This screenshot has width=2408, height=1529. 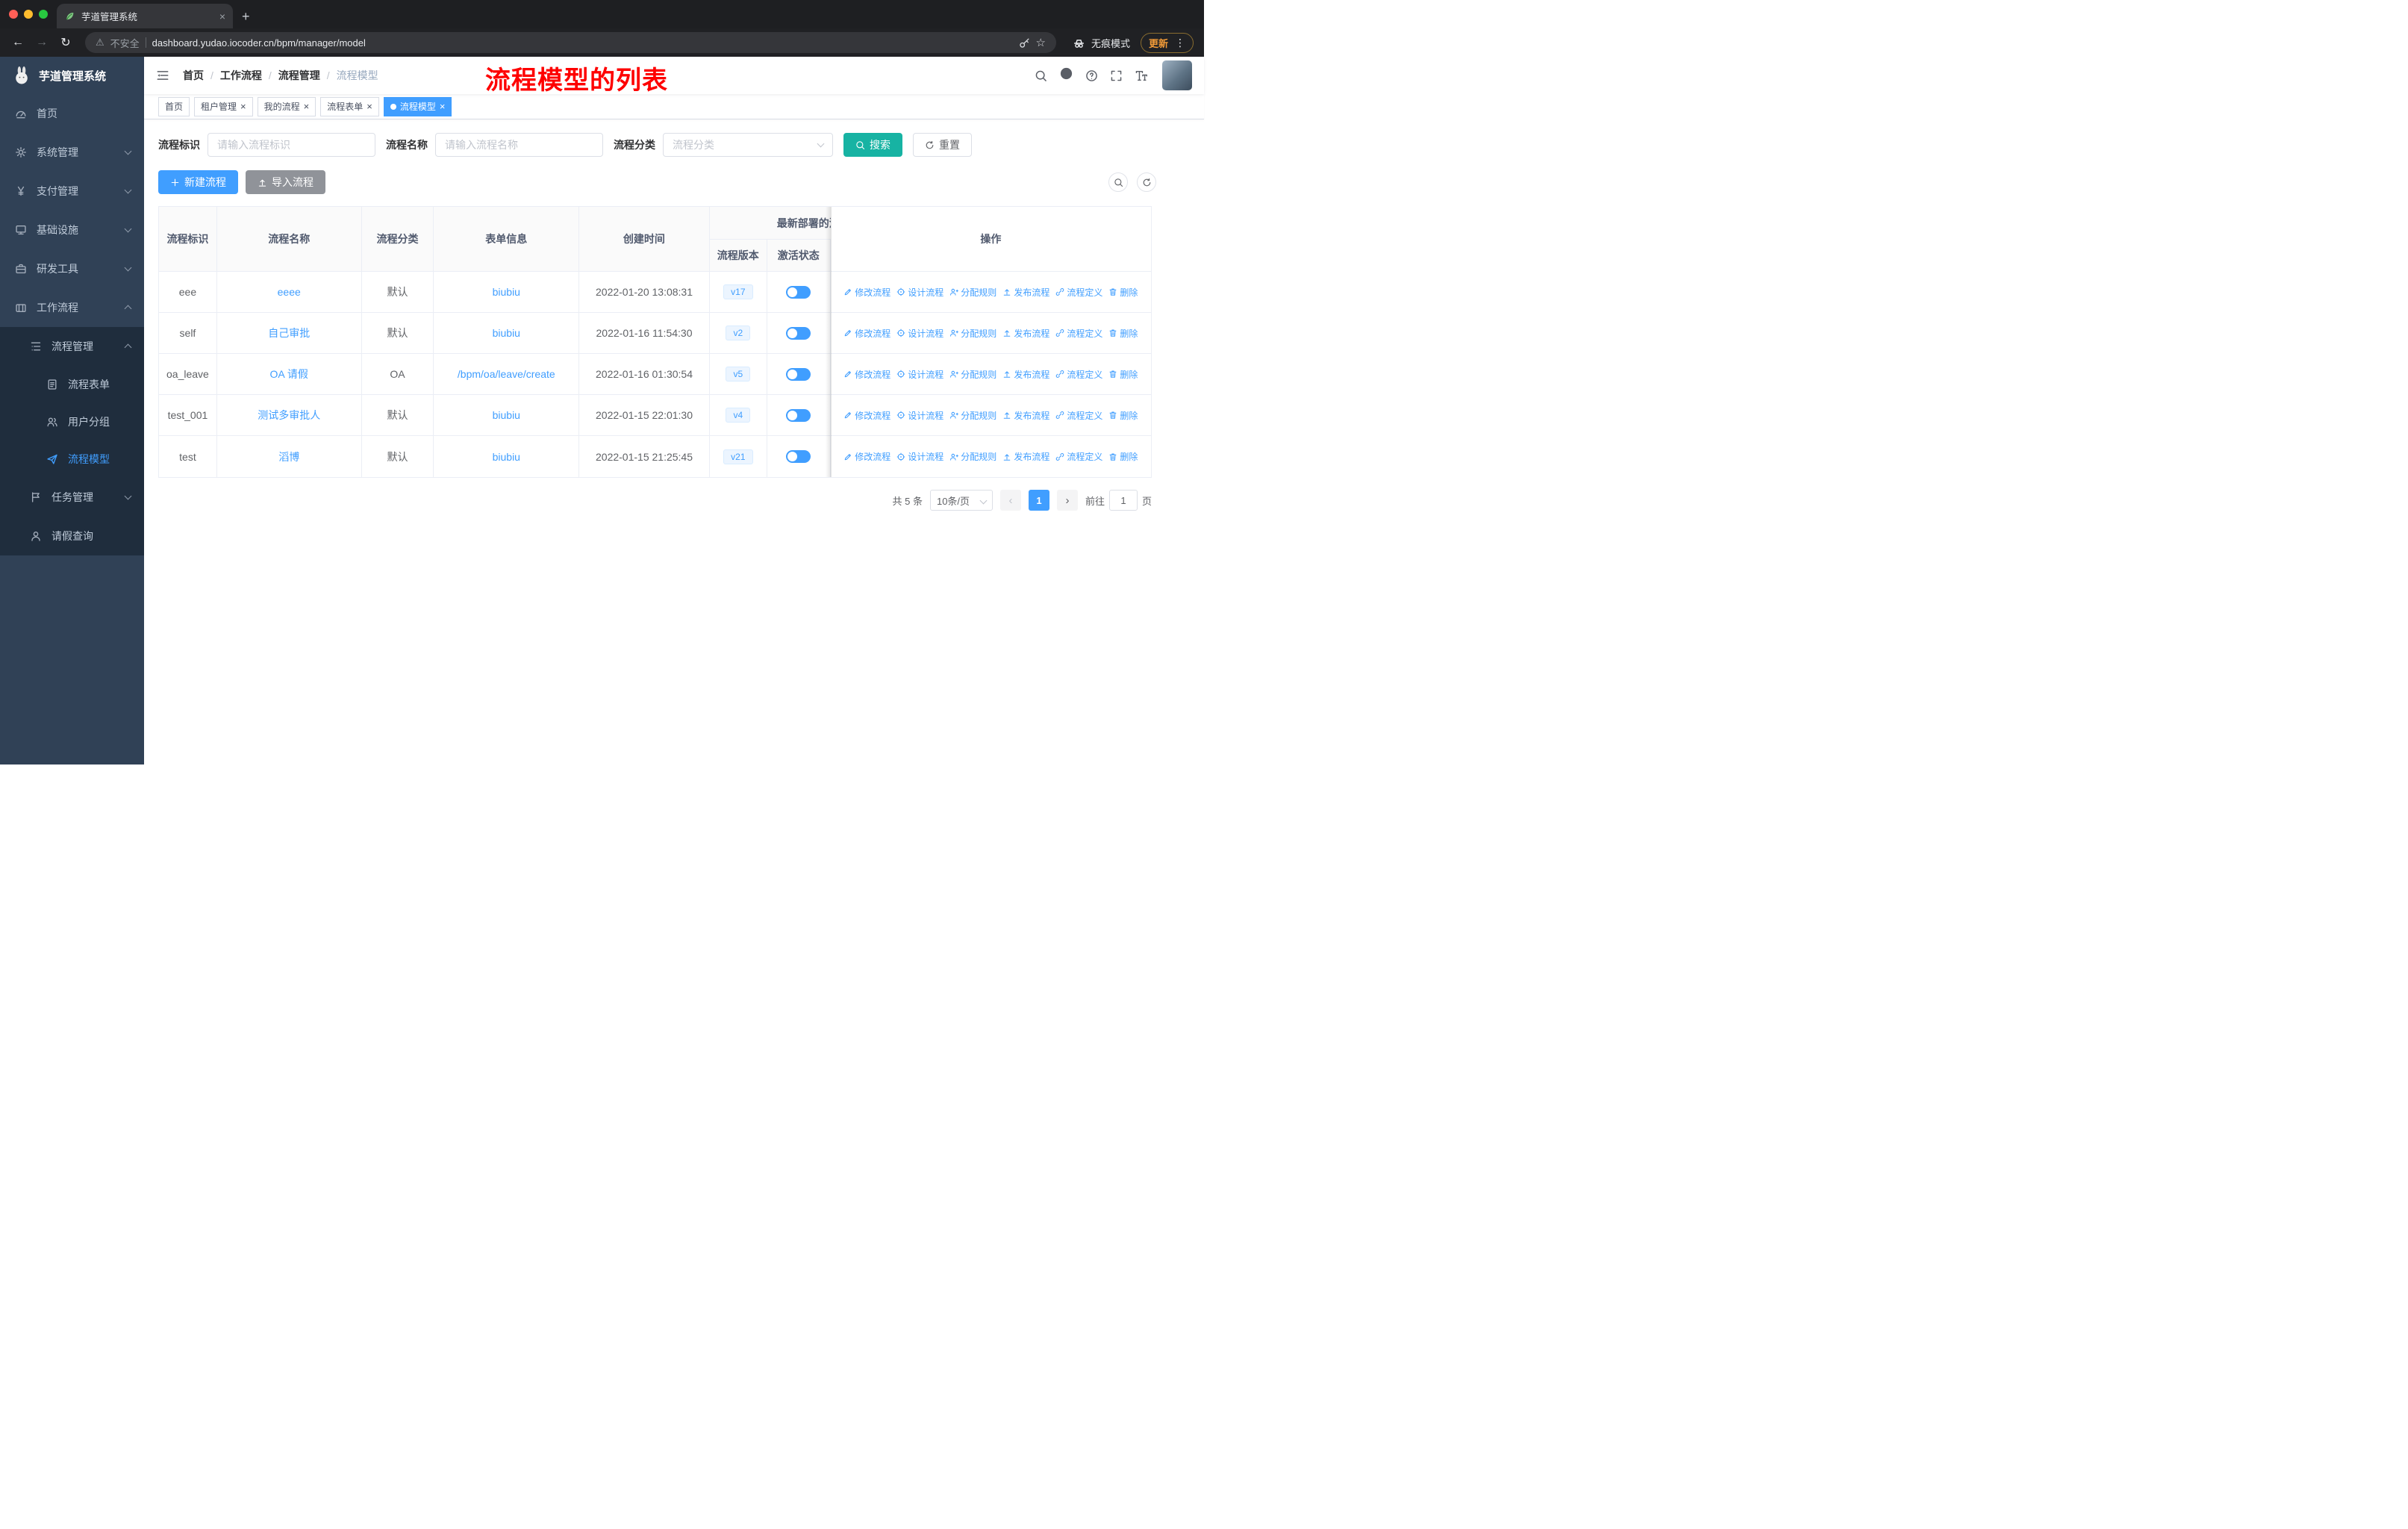 I want to click on breadcrumb-workflow: 工作流程, so click(x=241, y=76).